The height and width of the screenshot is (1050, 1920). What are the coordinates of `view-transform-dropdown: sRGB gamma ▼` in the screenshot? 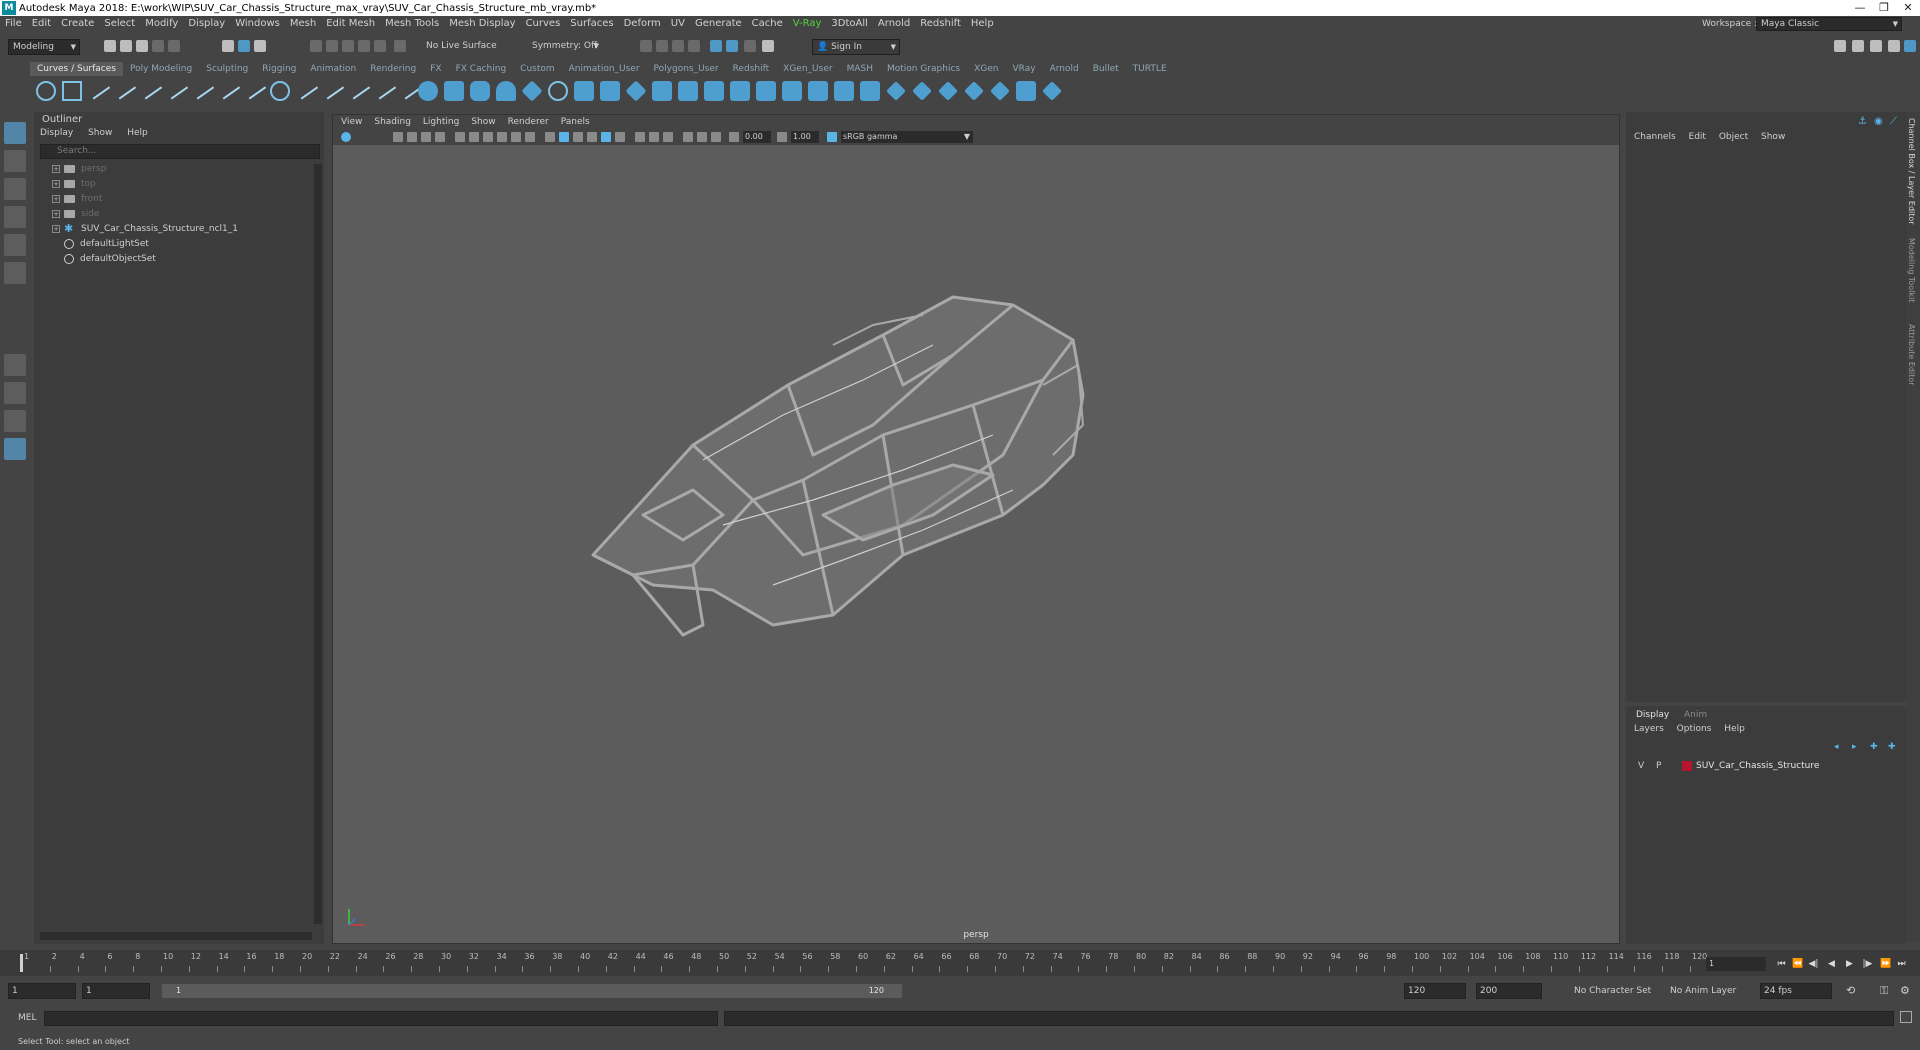 It's located at (907, 137).